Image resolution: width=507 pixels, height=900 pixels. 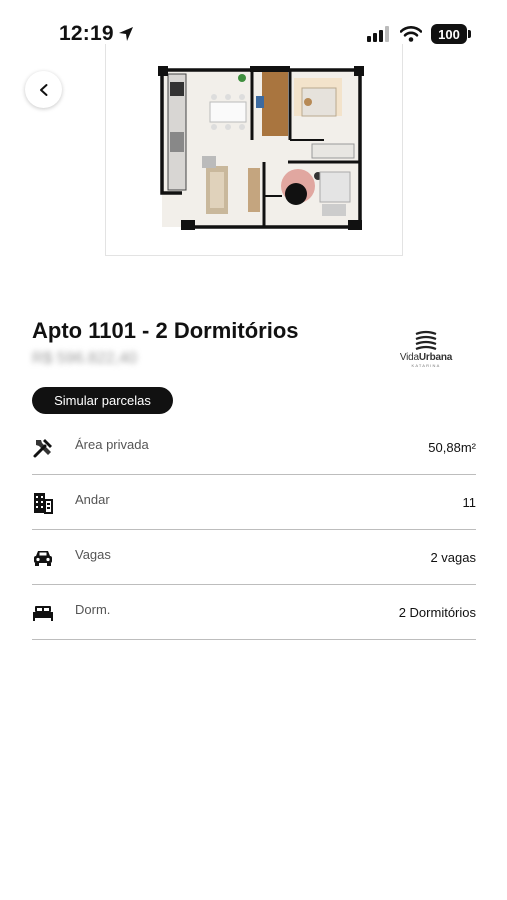 I want to click on battery-level: 100, so click(x=449, y=34).